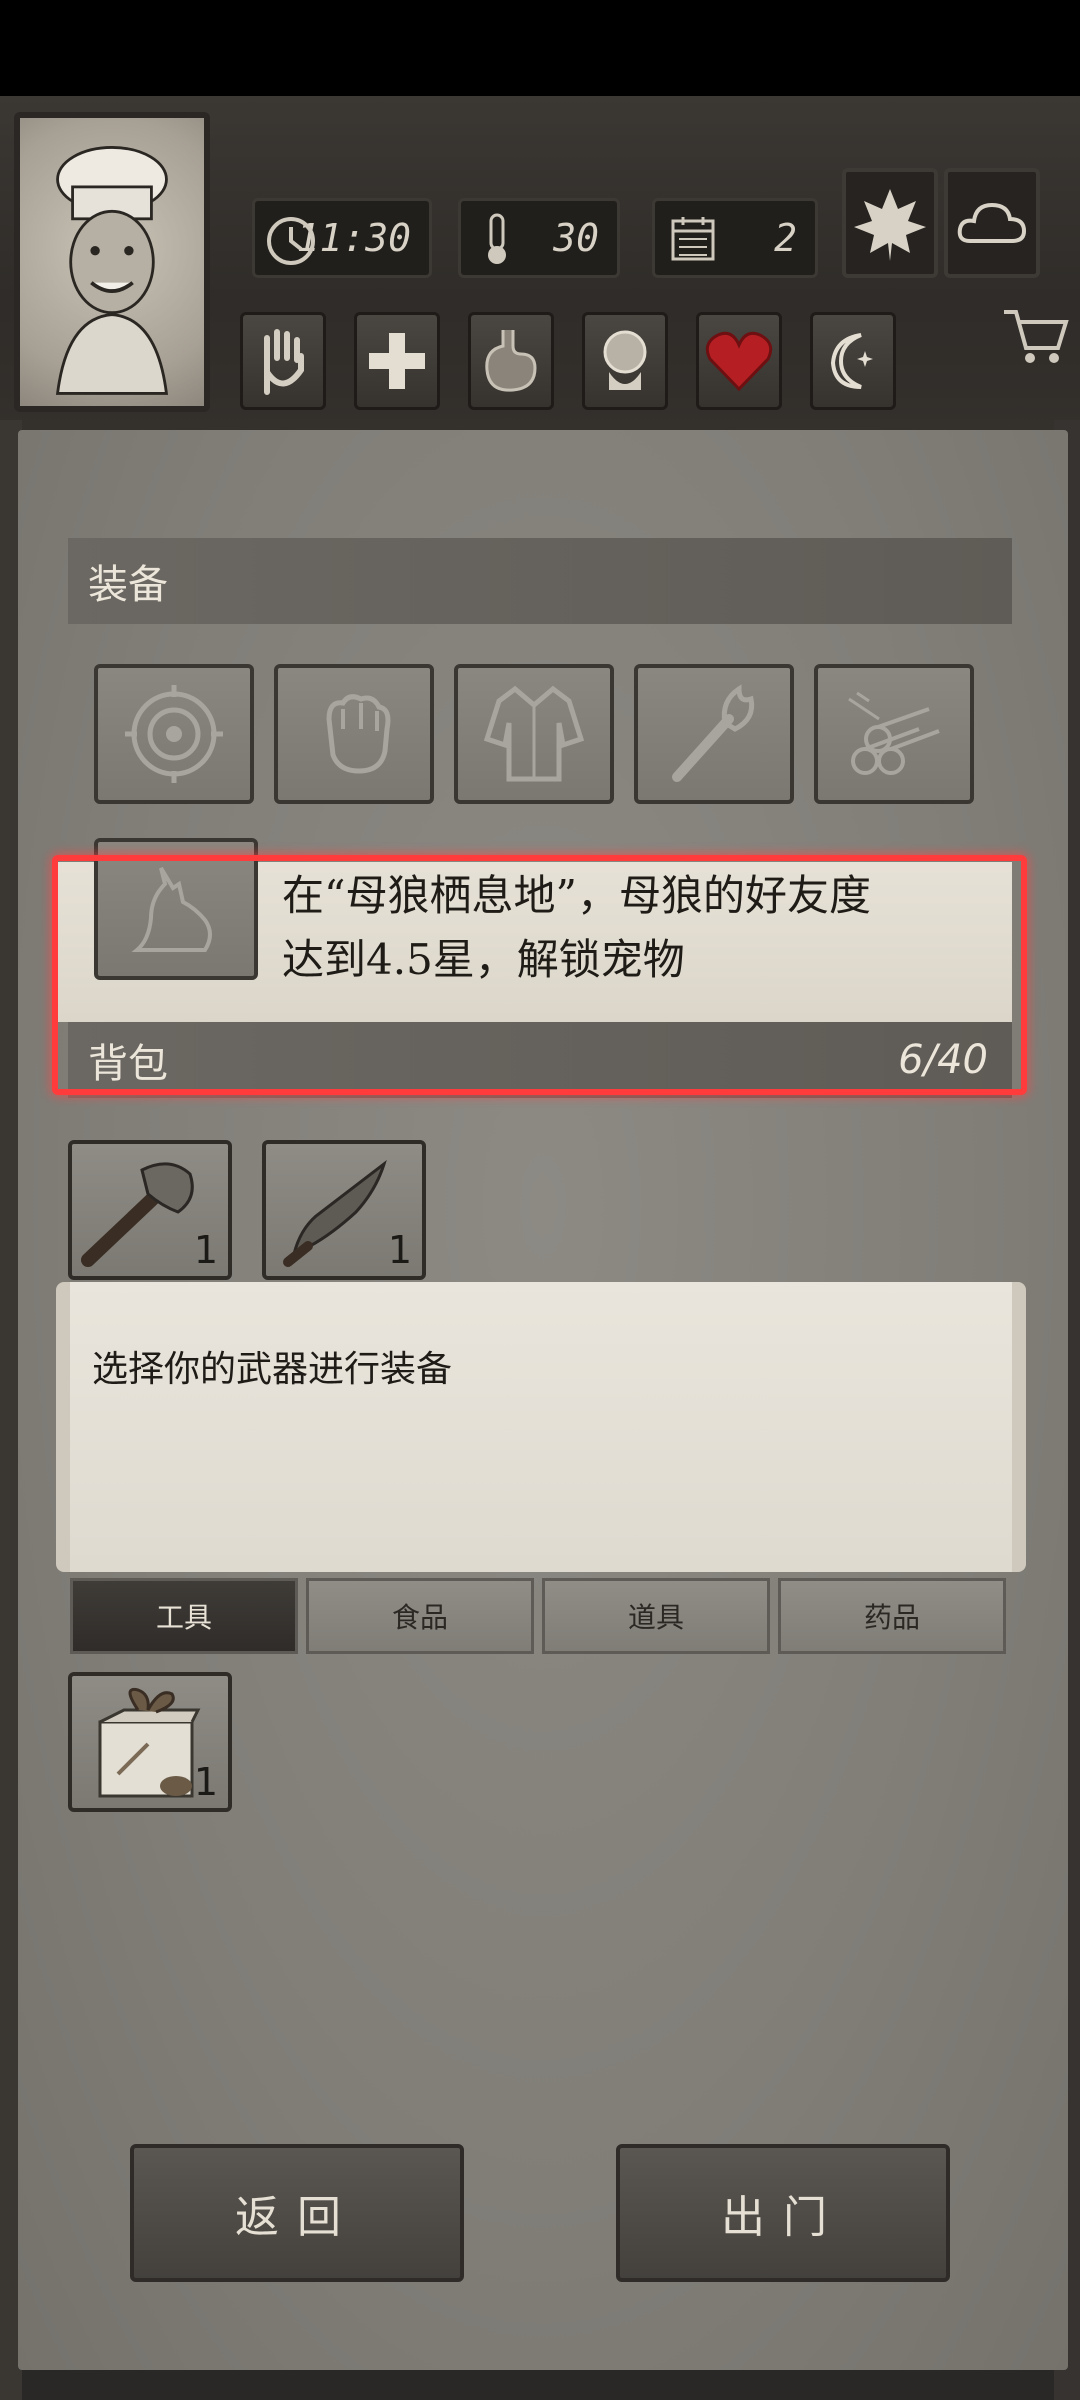  I want to click on system-status-bar, so click(540, 48).